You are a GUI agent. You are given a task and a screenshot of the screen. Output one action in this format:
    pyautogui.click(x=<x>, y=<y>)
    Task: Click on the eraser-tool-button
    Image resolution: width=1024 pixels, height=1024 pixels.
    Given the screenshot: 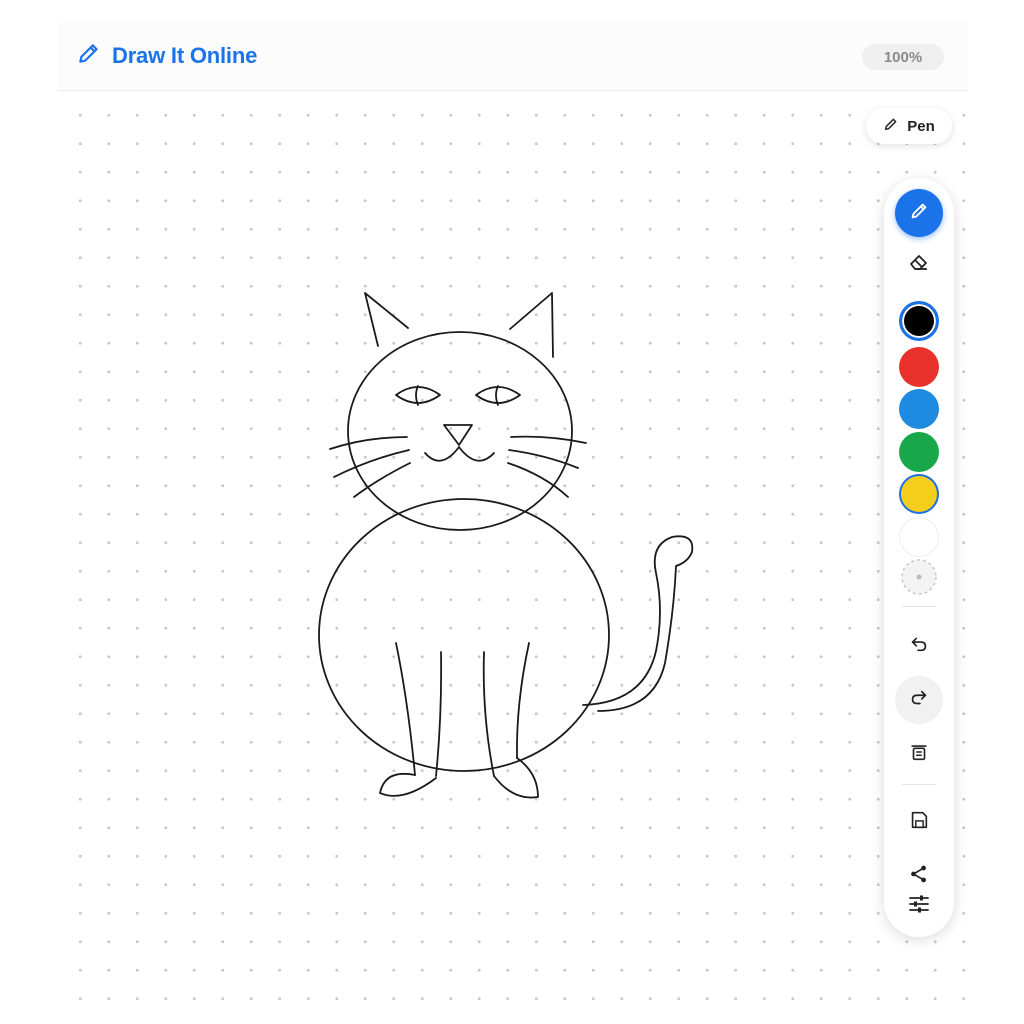 What is the action you would take?
    pyautogui.click(x=919, y=264)
    